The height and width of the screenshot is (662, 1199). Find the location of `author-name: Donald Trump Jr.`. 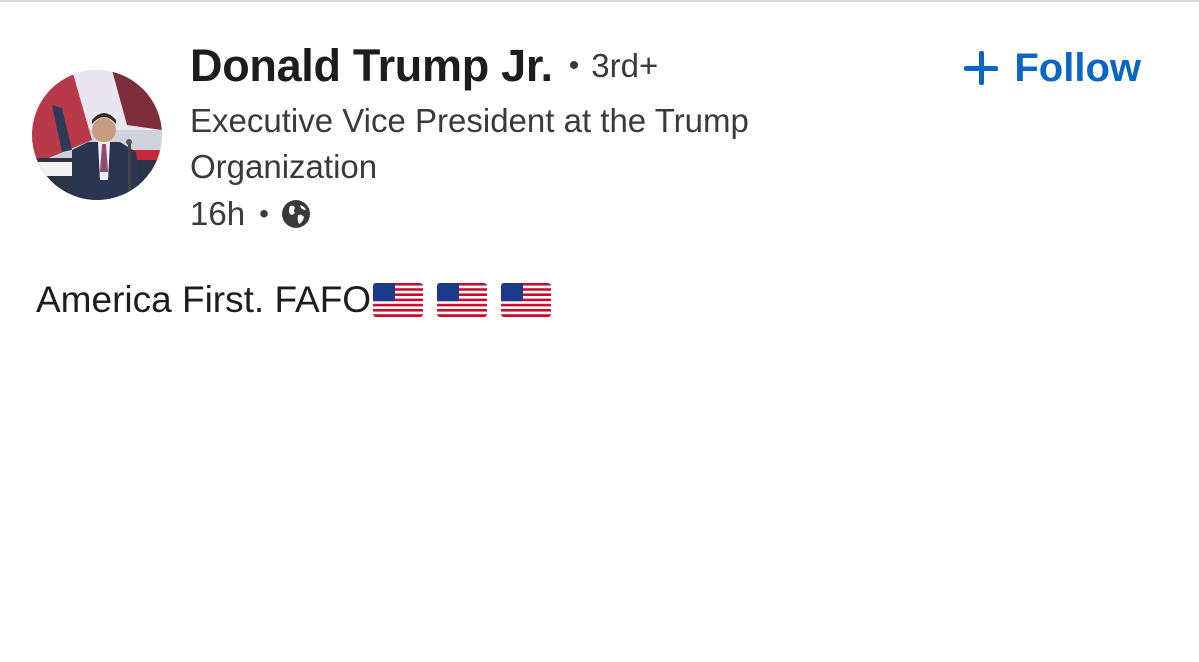

author-name: Donald Trump Jr. is located at coordinates (371, 66).